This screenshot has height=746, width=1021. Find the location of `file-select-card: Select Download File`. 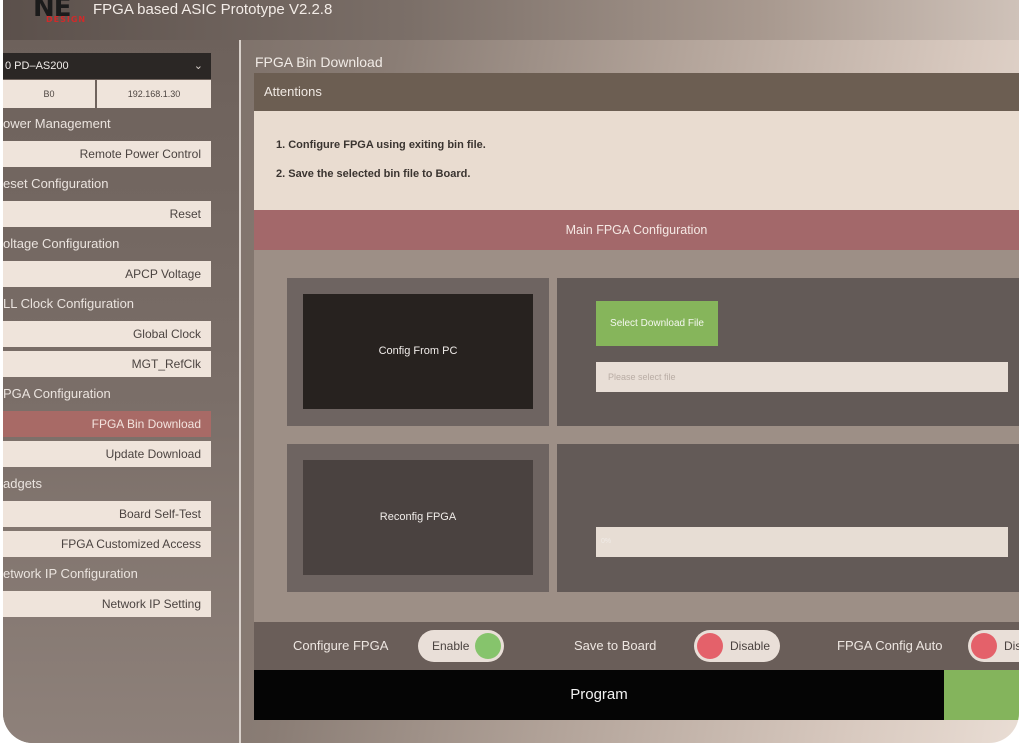

file-select-card: Select Download File is located at coordinates (788, 352).